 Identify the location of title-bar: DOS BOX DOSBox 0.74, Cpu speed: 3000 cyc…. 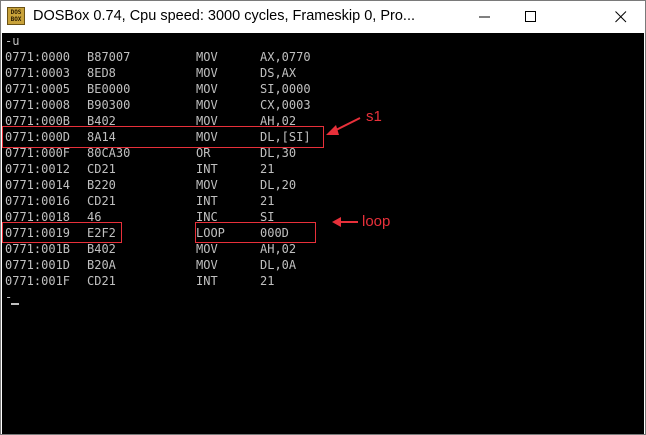
(323, 17).